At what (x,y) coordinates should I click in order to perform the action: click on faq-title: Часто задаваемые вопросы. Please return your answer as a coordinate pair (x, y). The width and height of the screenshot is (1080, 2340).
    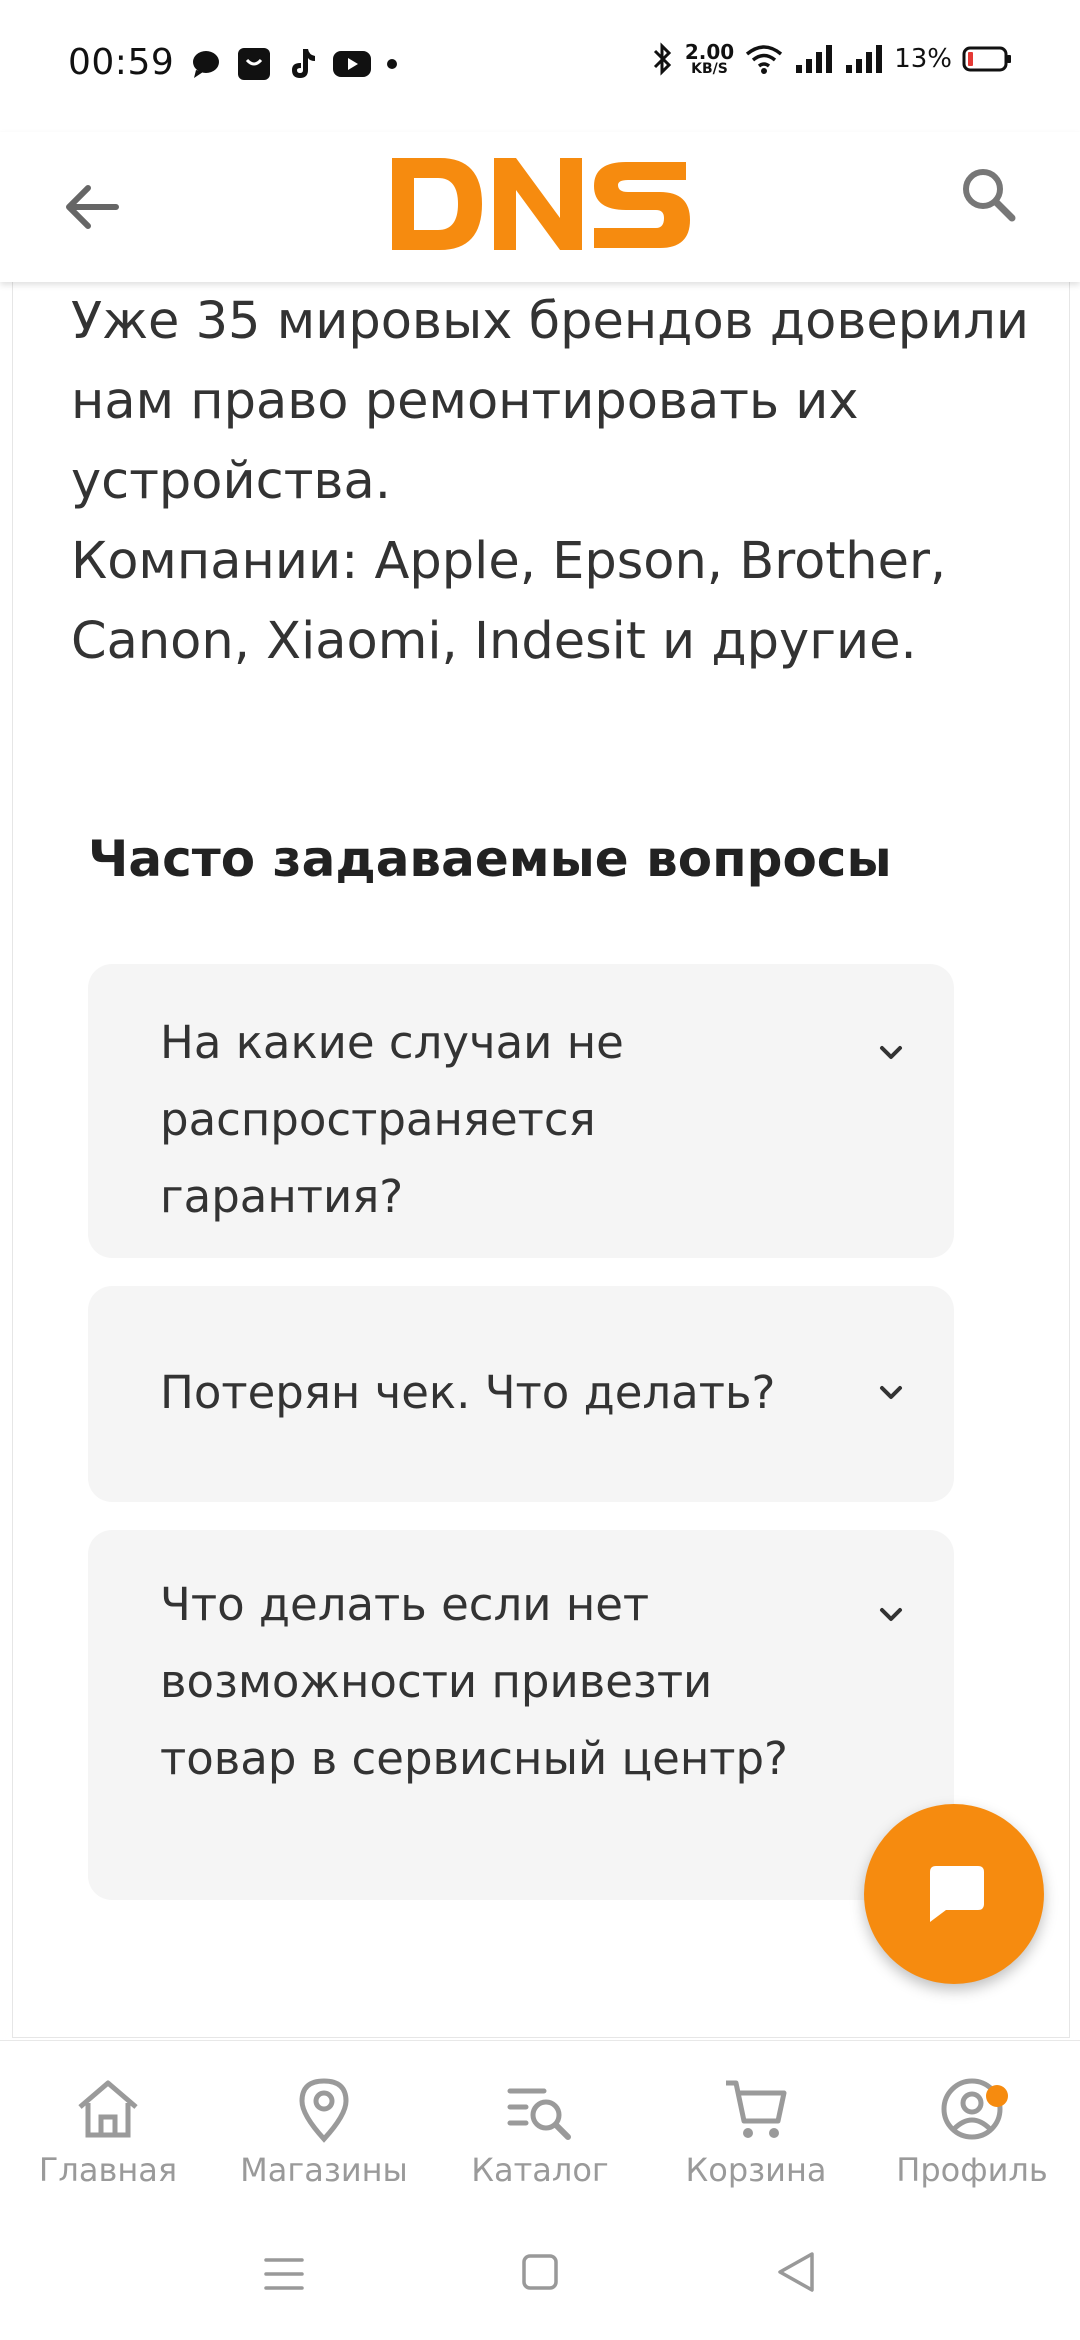
    Looking at the image, I should click on (490, 859).